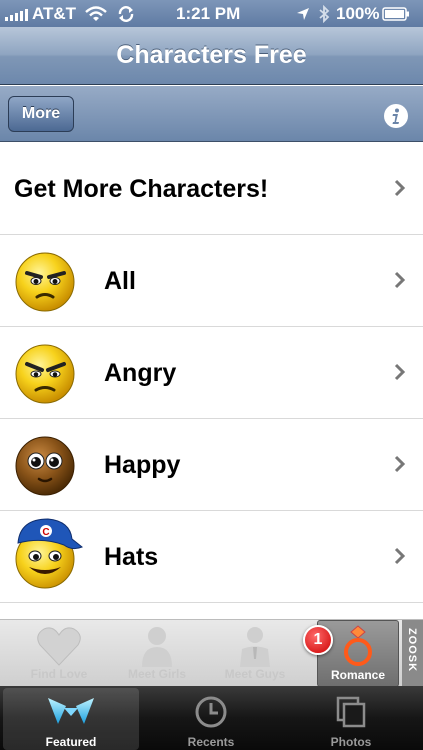  What do you see at coordinates (45, 282) in the screenshot?
I see `grumpy-face-icon` at bounding box center [45, 282].